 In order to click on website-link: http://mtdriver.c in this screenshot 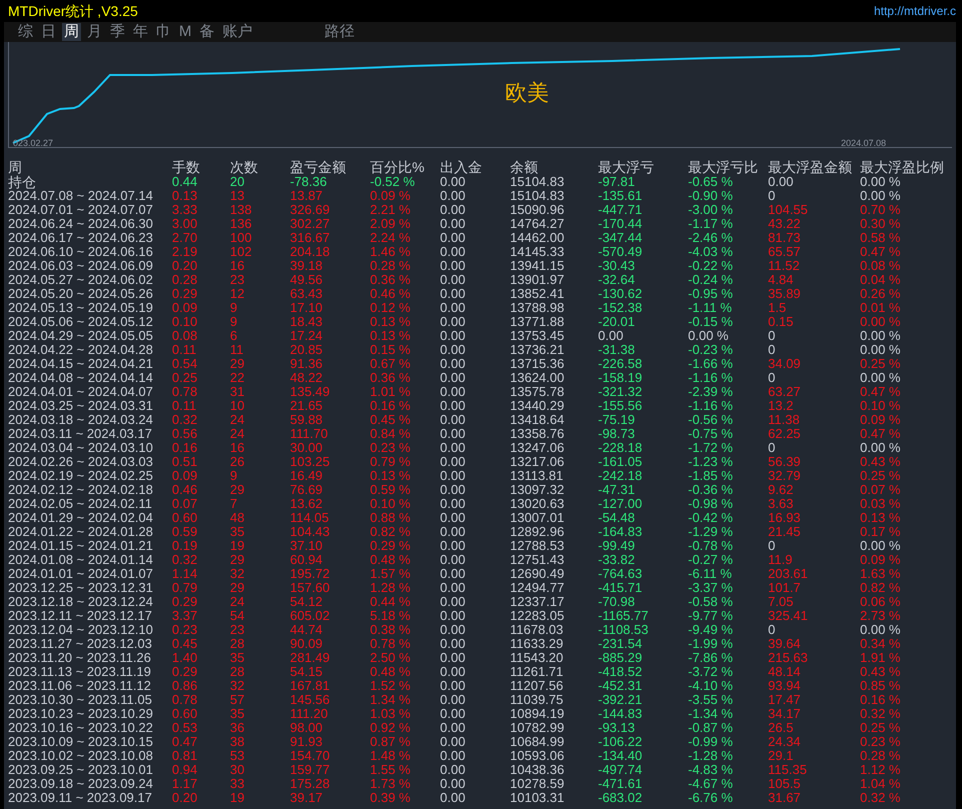, I will do `click(915, 11)`.